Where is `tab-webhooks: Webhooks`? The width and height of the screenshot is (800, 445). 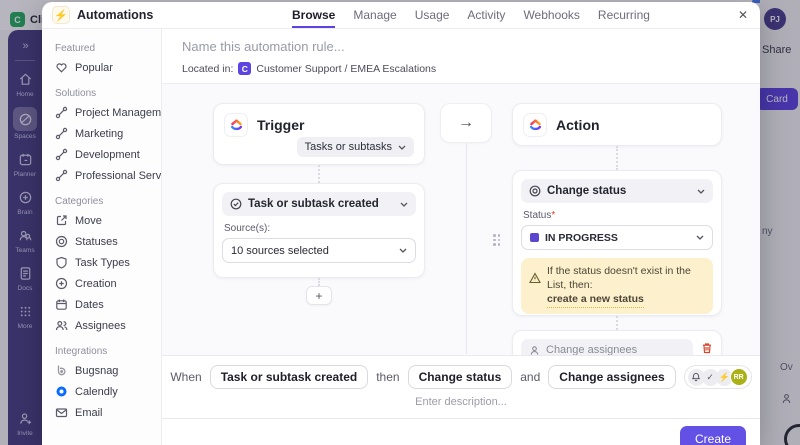 tab-webhooks: Webhooks is located at coordinates (551, 15).